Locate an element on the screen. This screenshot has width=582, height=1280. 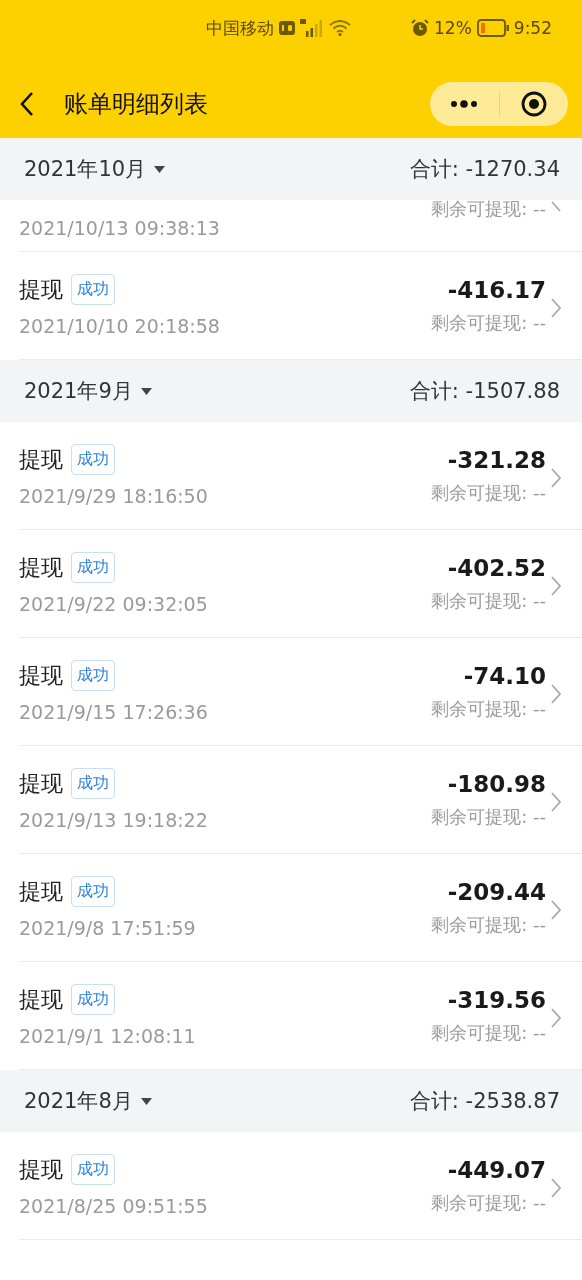
transaction-date: 2021/9/8 17:51:59 is located at coordinates (108, 928).